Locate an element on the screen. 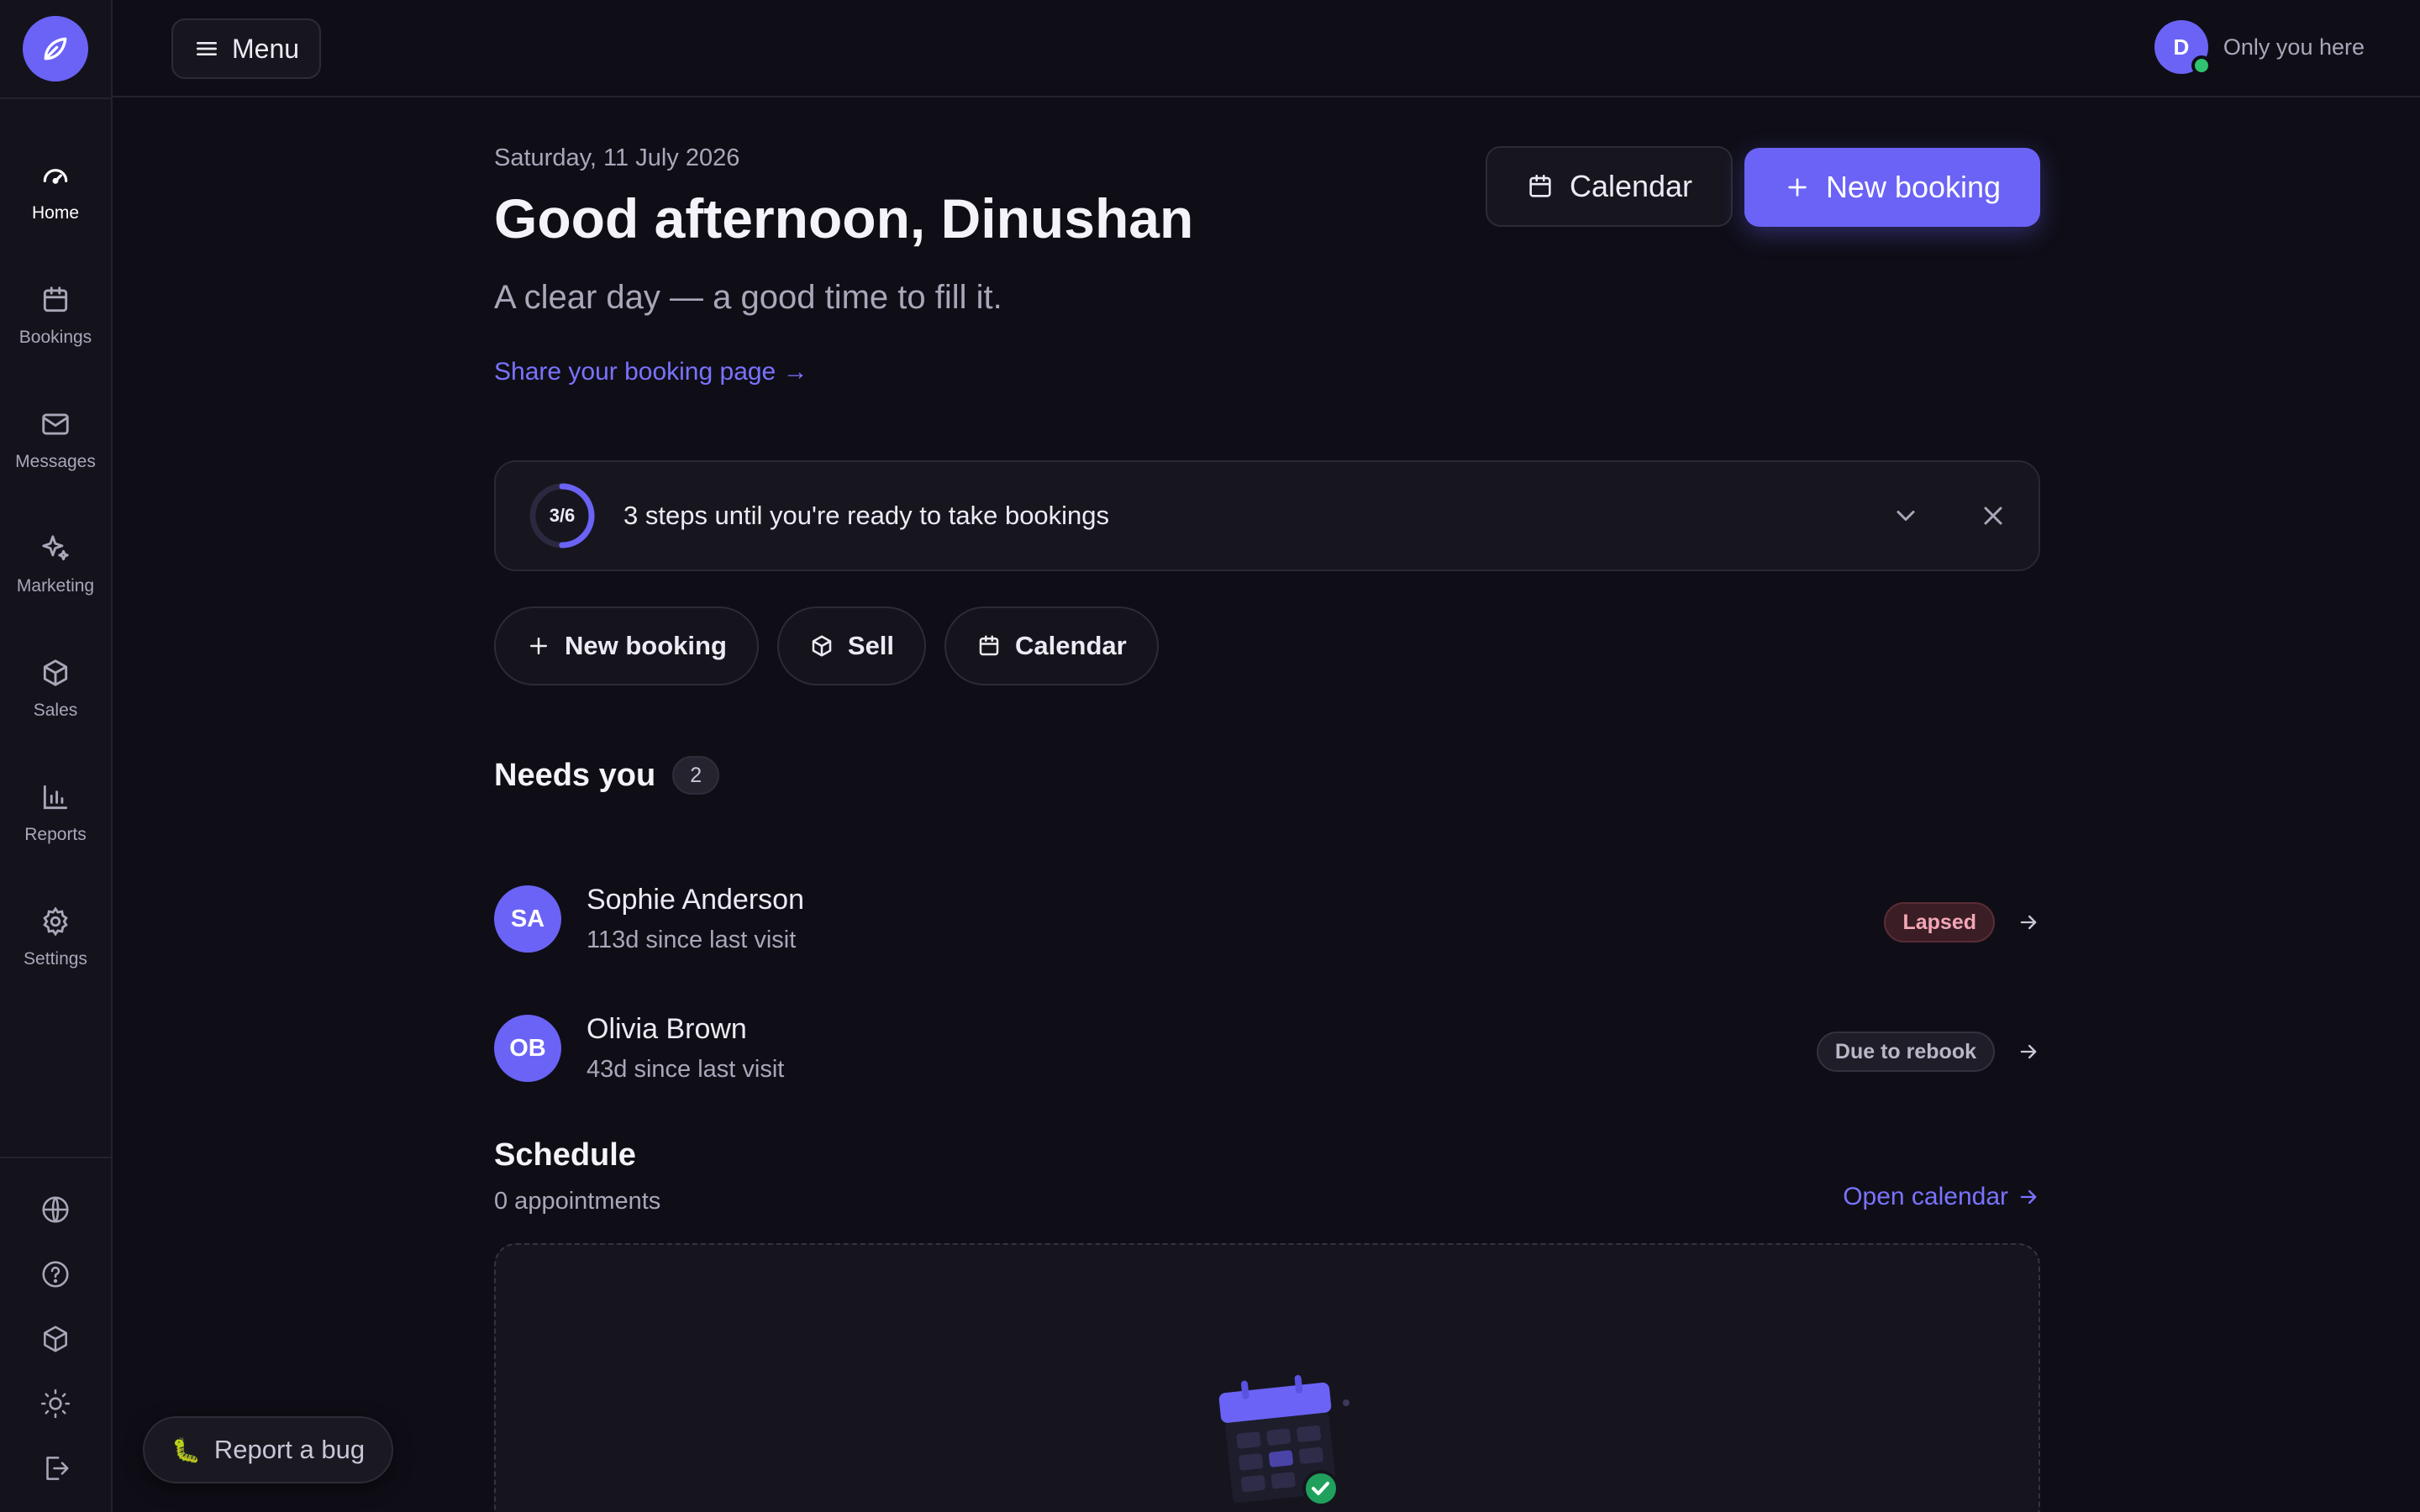  products-button is located at coordinates (55, 1338).